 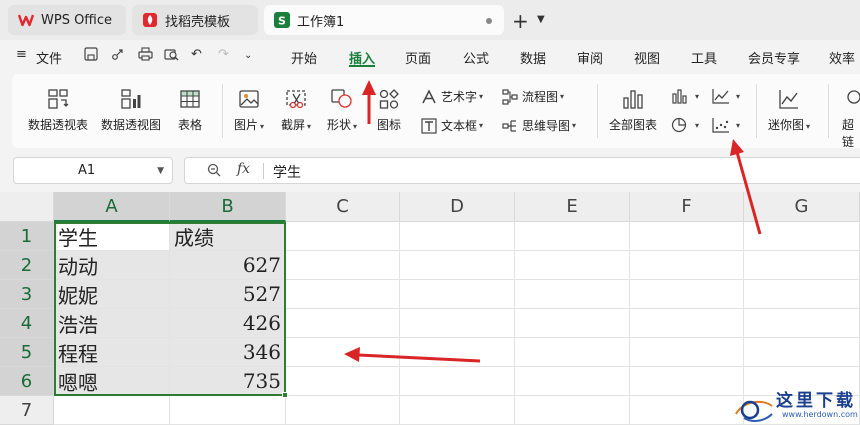 What do you see at coordinates (412, 355) in the screenshot?
I see `annotation-arrow-data-range` at bounding box center [412, 355].